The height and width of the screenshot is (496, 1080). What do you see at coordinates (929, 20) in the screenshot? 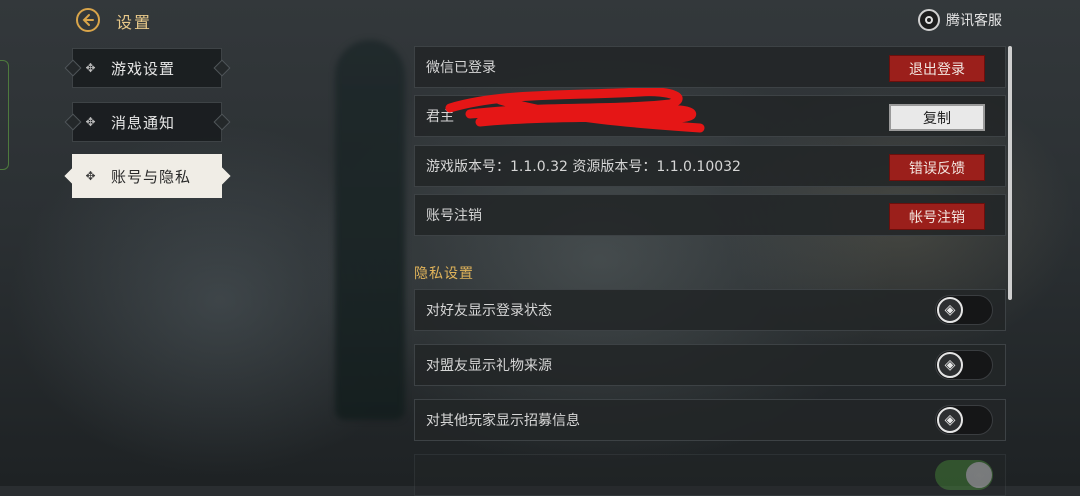
I see `customer-service-icon` at bounding box center [929, 20].